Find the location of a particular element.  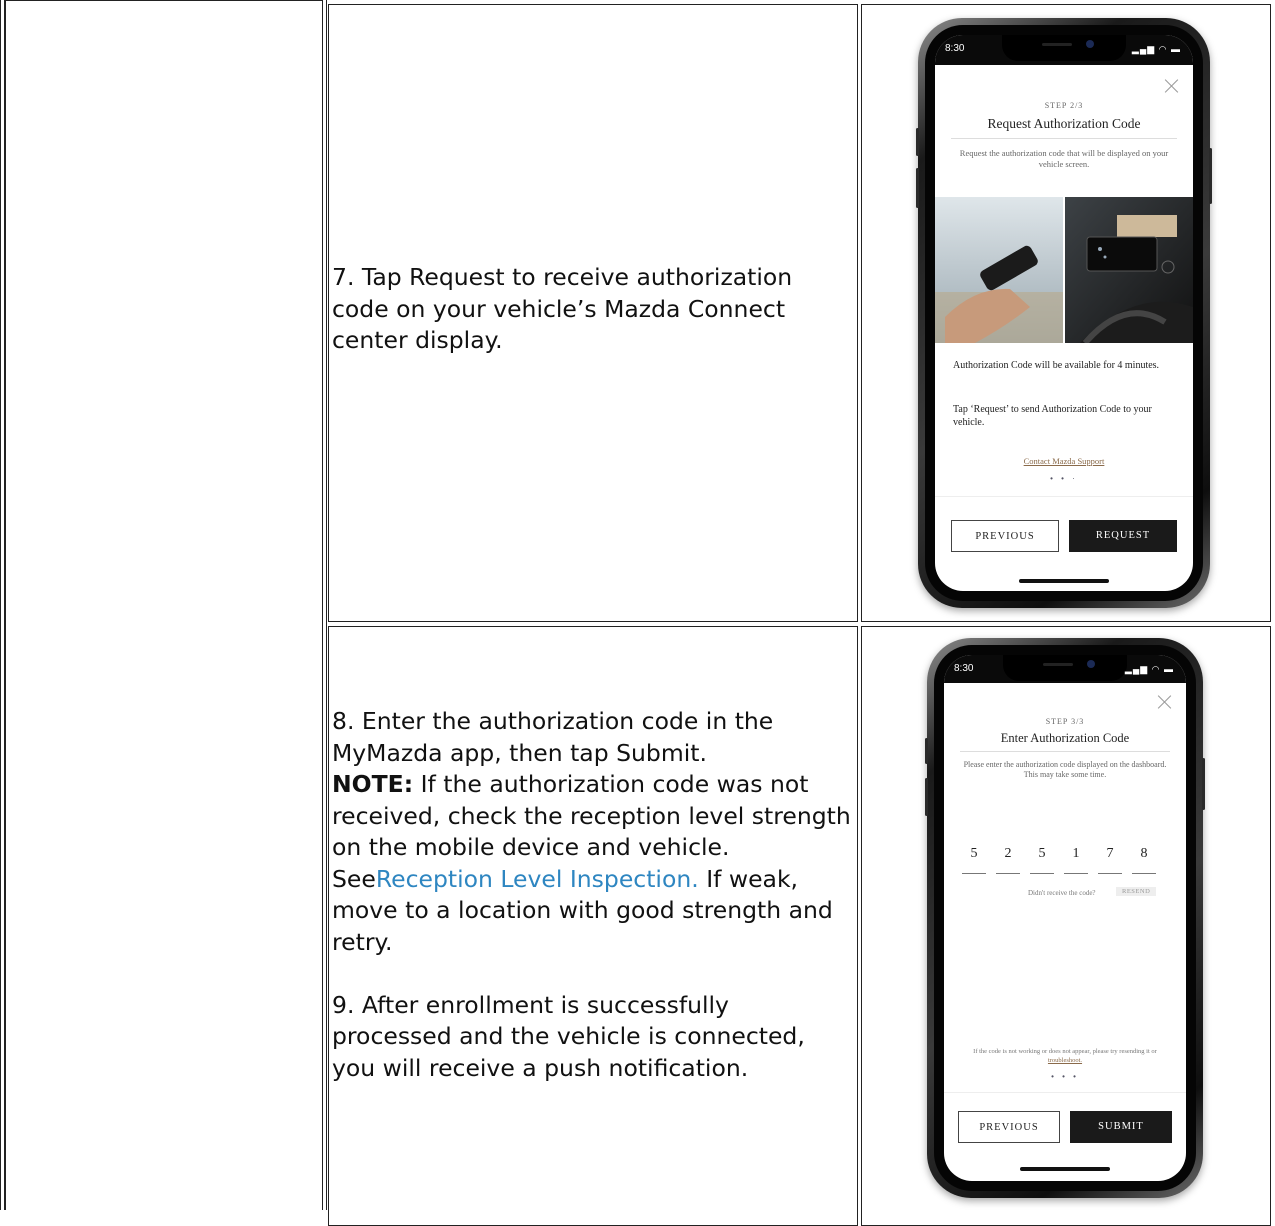

step-9-line: 9. After enrollment is successfully is located at coordinates (530, 1004).